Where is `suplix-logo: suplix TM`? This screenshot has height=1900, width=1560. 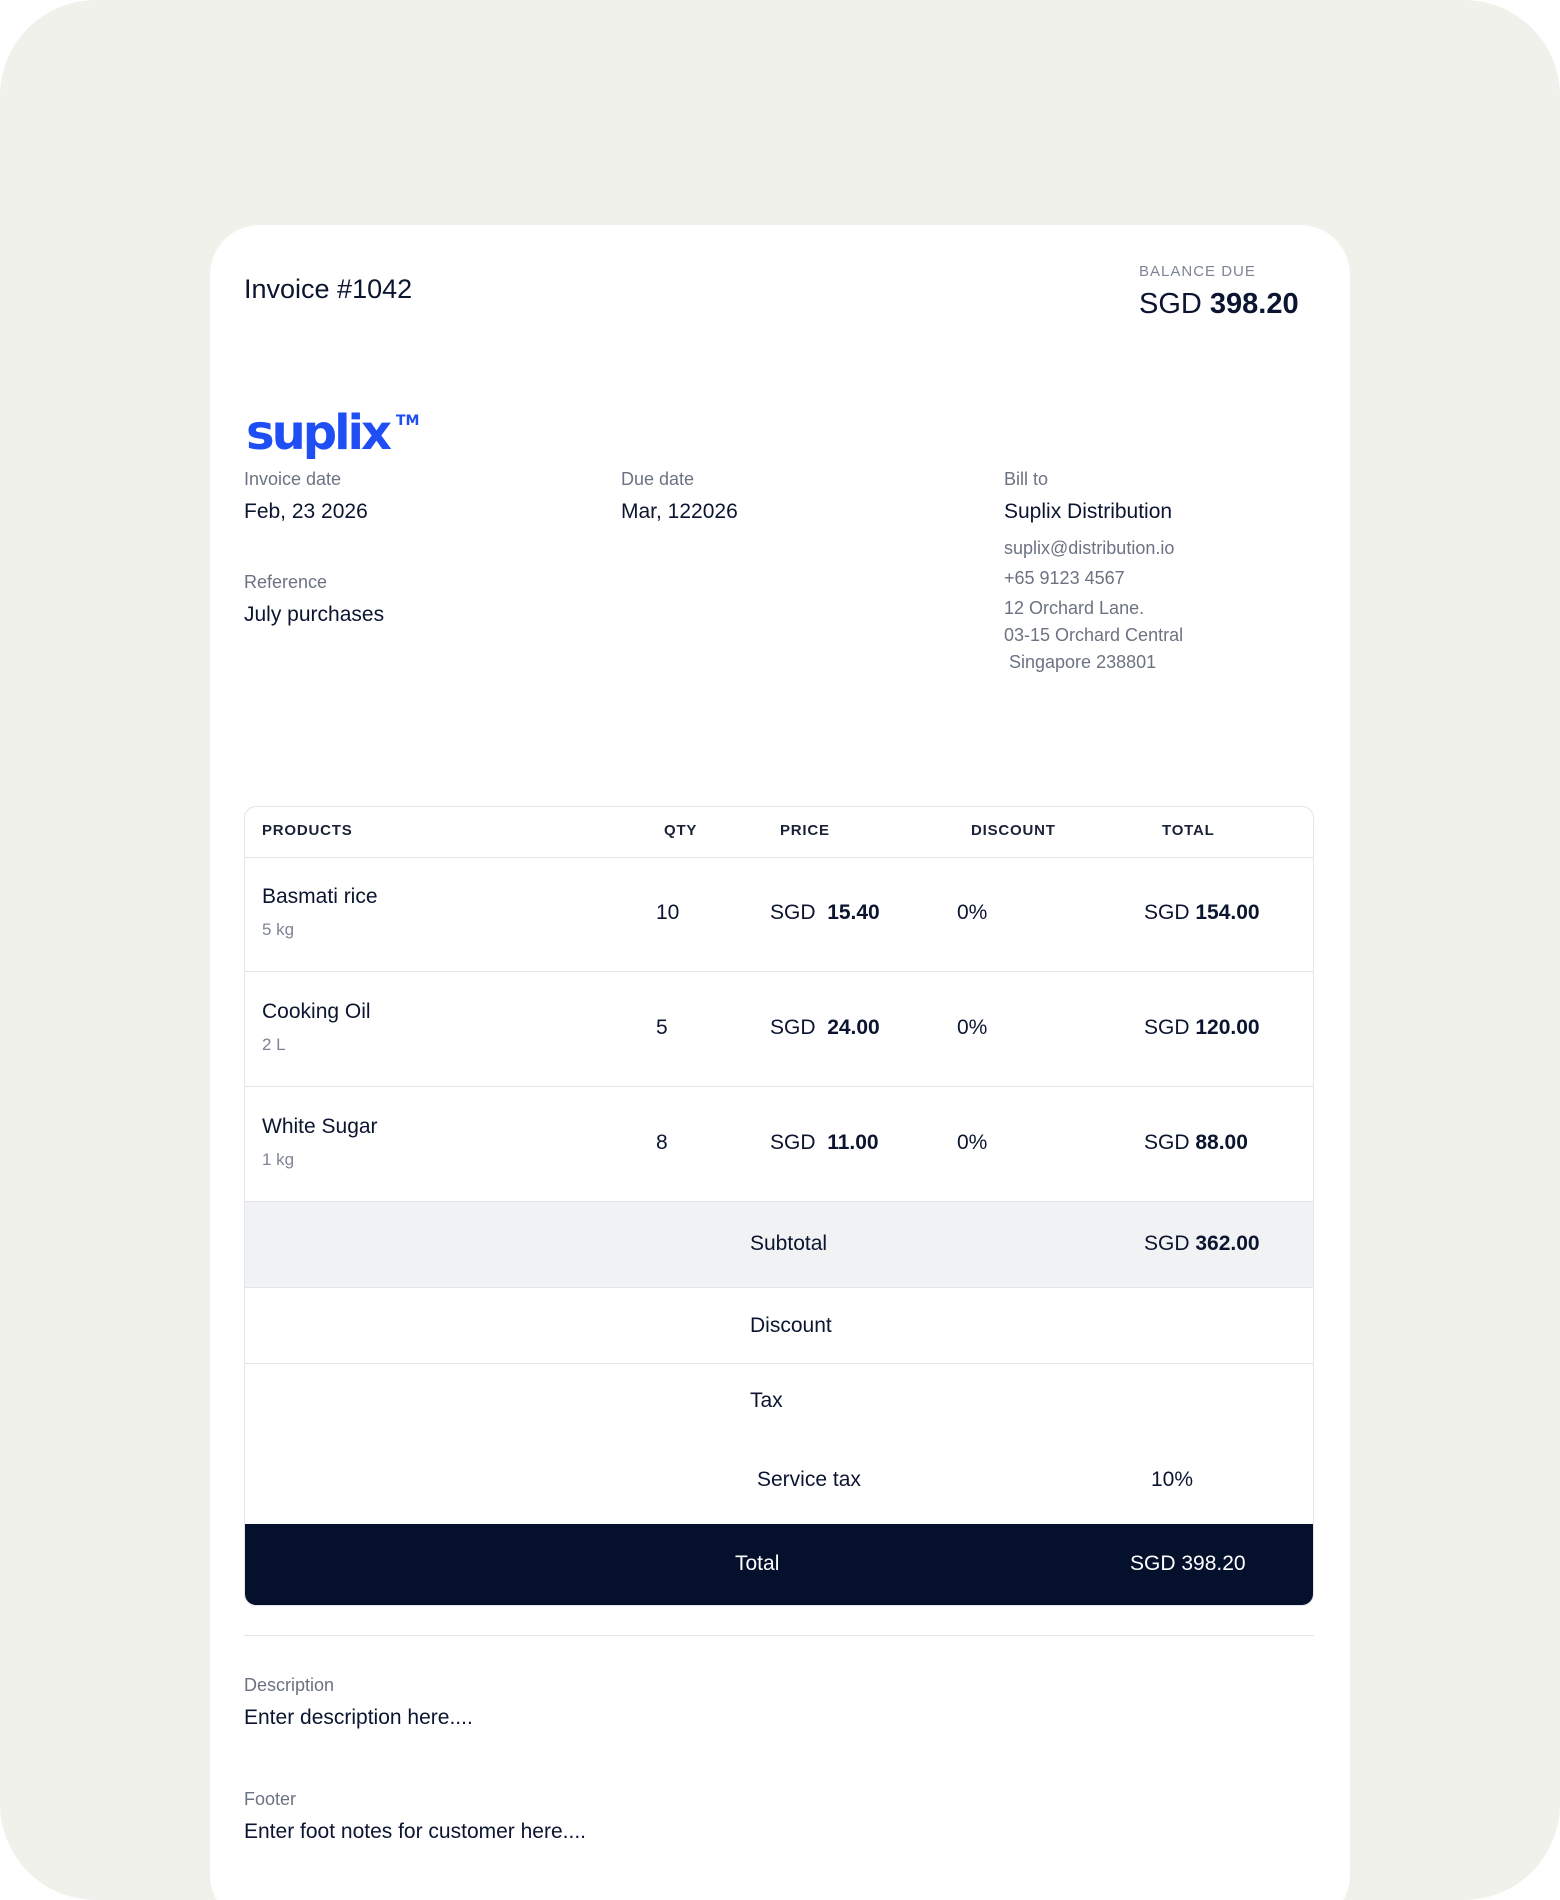
suplix-logo: suplix TM is located at coordinates (332, 433).